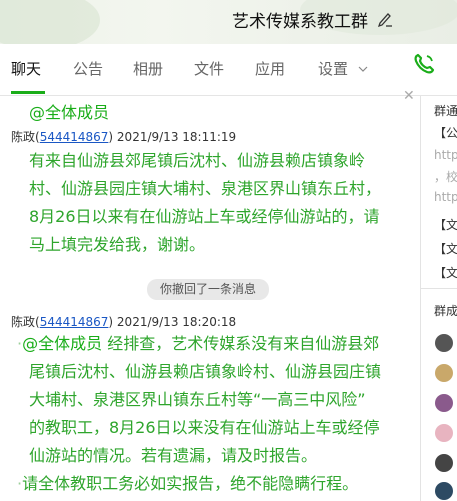 This screenshot has width=457, height=501. I want to click on message-time: 2021/9/13 18:11:19, so click(176, 137).